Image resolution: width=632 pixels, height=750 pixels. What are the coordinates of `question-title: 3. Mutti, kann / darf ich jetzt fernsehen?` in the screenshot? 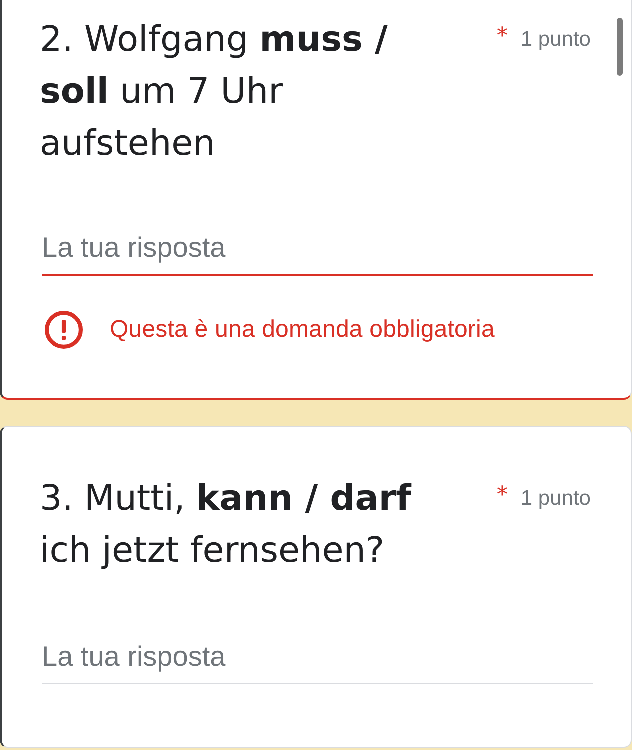 It's located at (226, 525).